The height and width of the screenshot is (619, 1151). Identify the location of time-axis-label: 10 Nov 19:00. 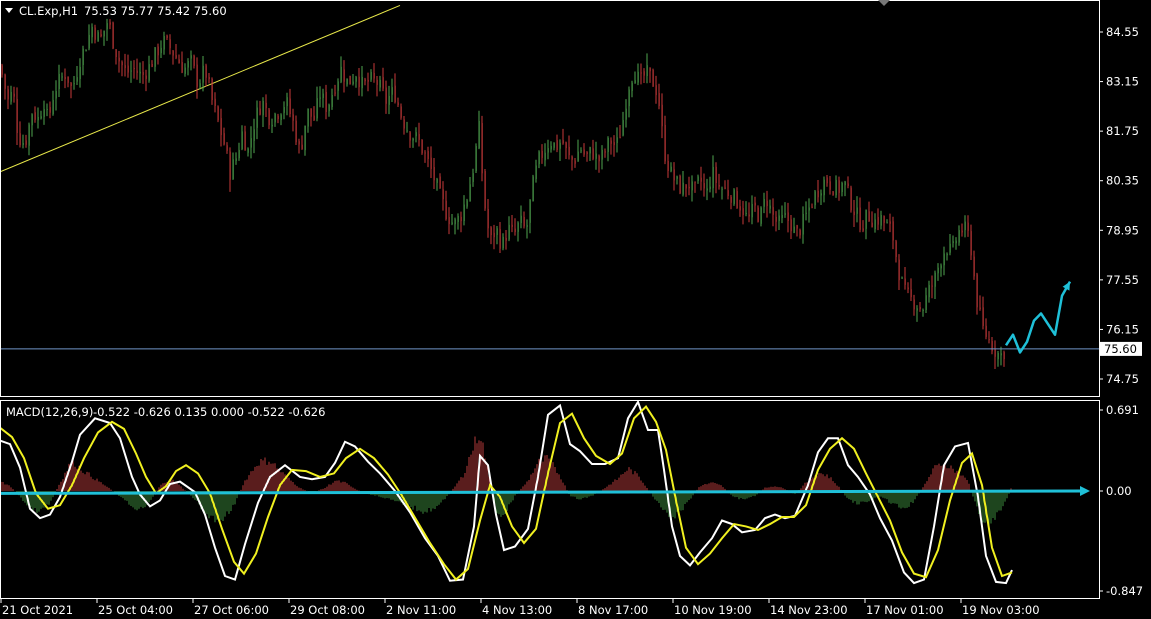
(713, 610).